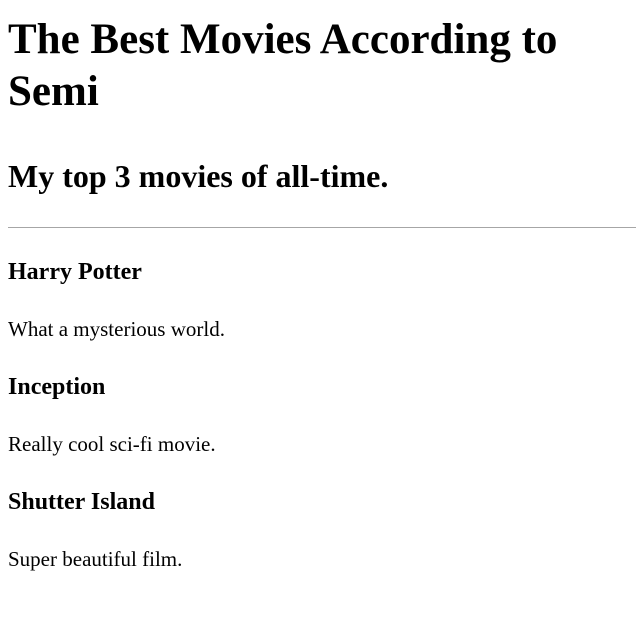  I want to click on divider, so click(322, 227).